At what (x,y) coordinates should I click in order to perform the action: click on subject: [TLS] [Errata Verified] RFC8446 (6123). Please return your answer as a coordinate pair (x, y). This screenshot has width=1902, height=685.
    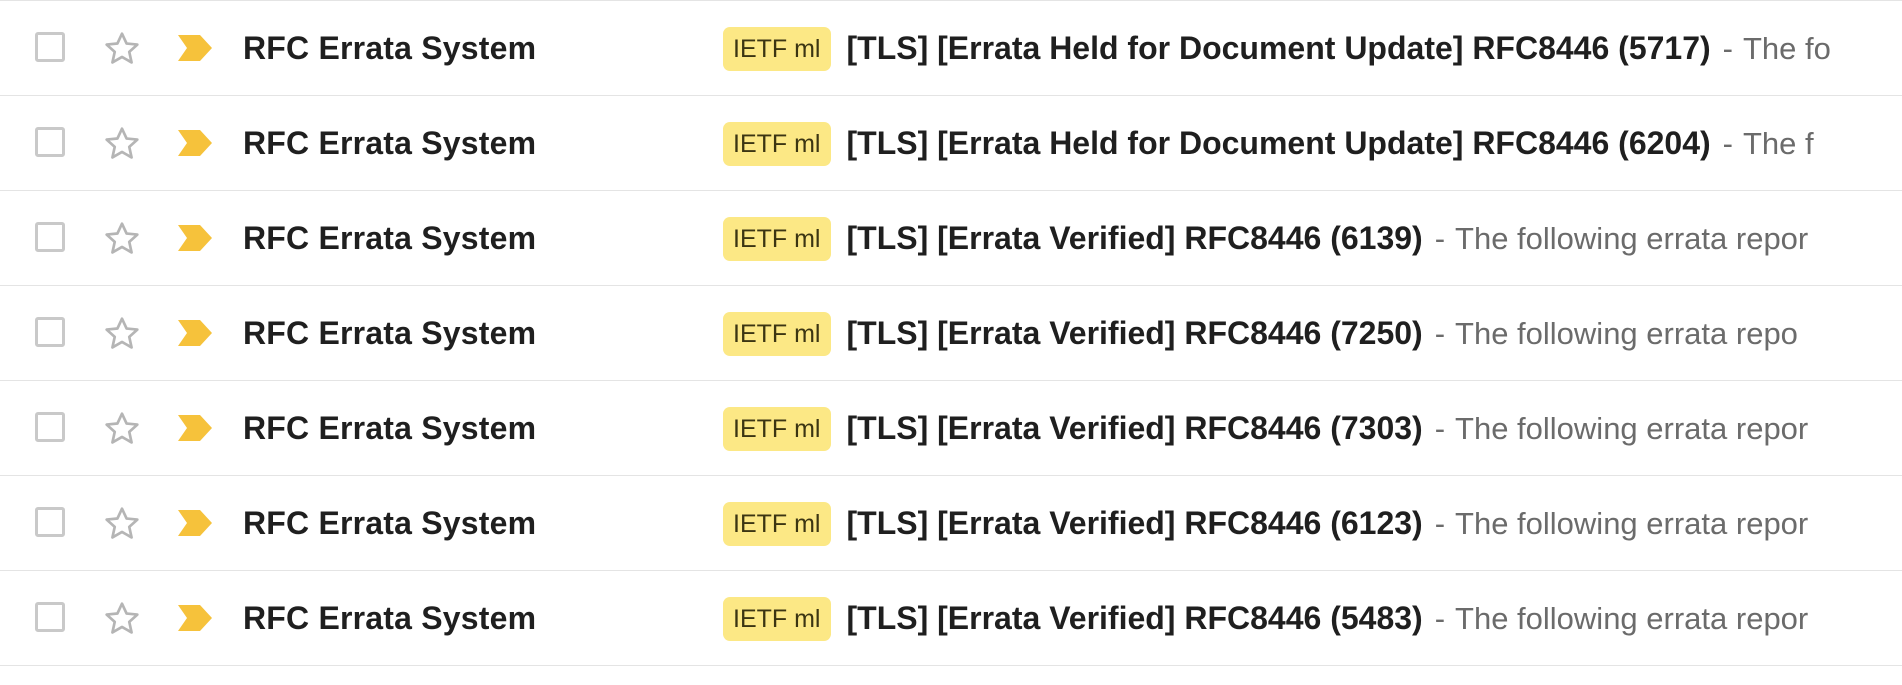
    Looking at the image, I should click on (1134, 523).